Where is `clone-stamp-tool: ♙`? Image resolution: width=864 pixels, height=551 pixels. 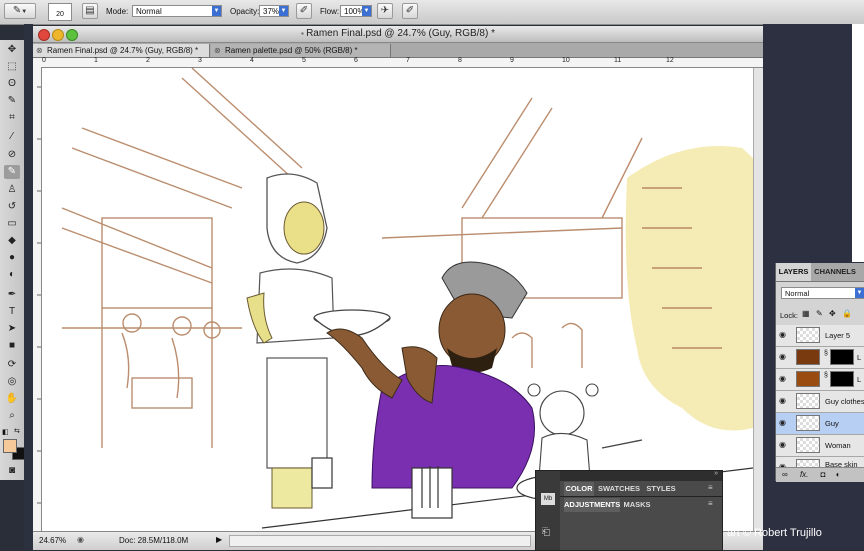
clone-stamp-tool: ♙ is located at coordinates (12, 190).